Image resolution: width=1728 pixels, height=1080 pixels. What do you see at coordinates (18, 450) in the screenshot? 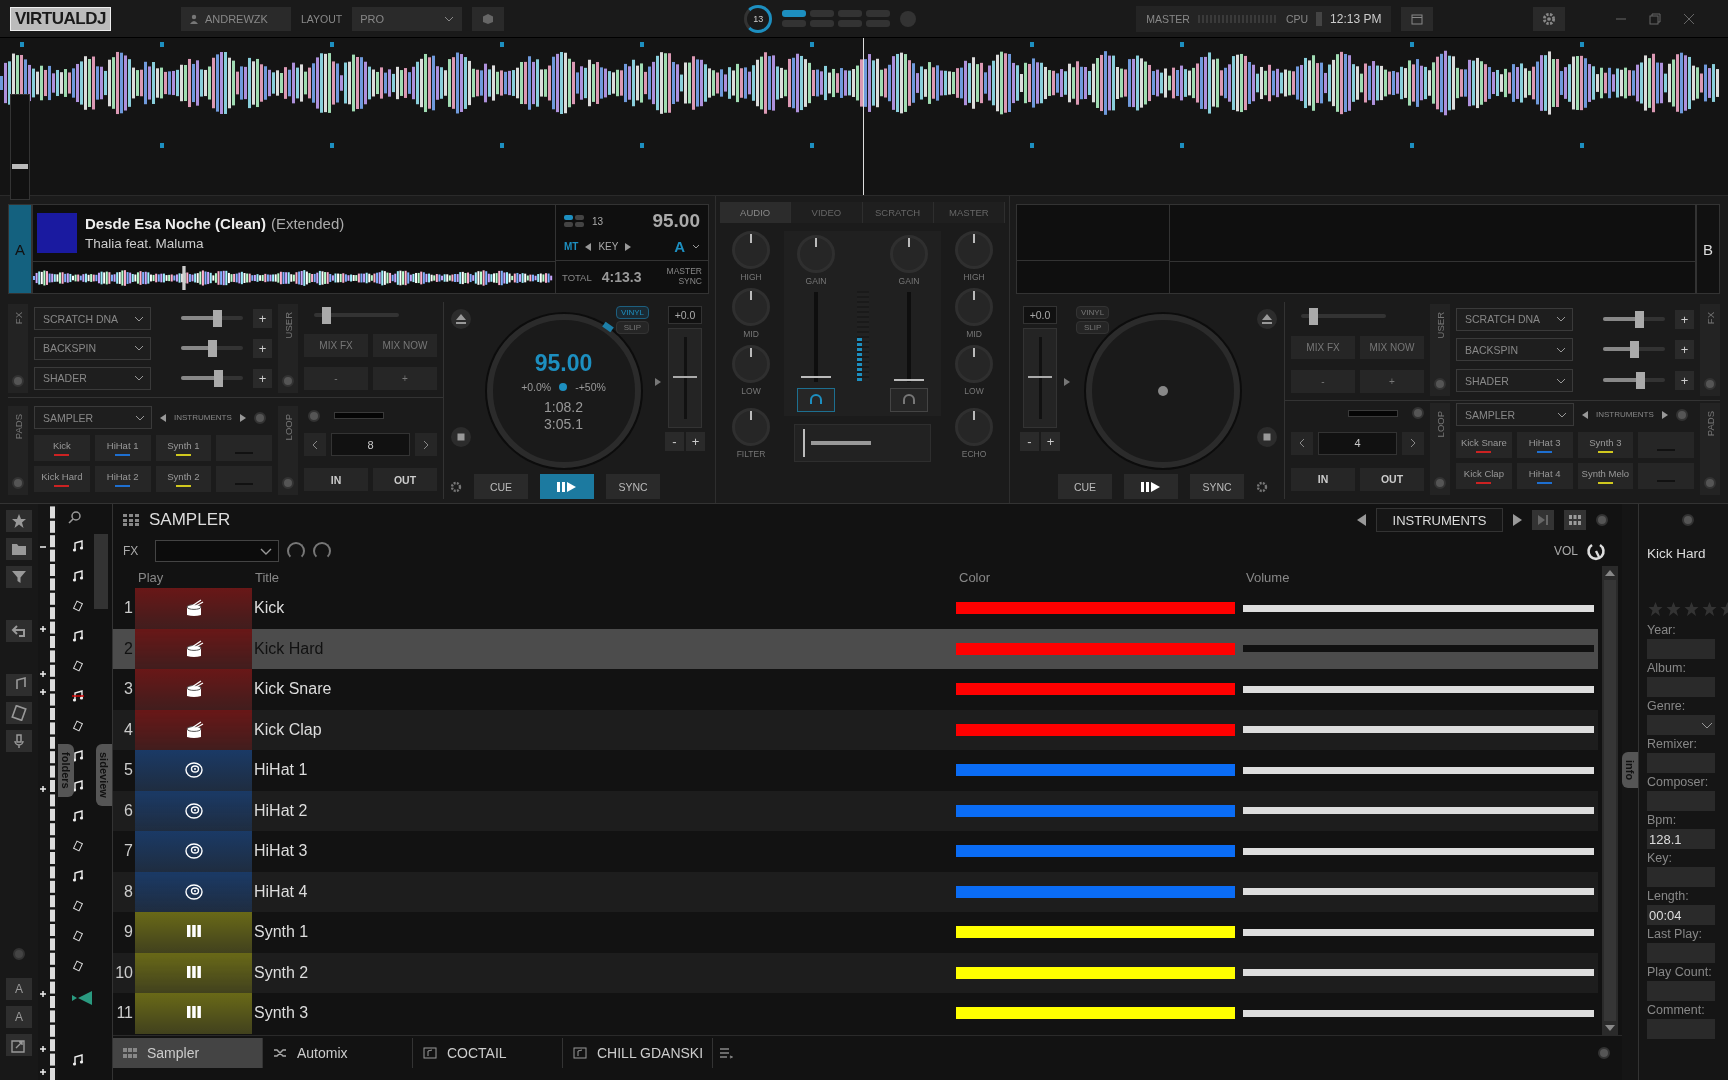
I see `pads-panel-tab: PADS` at bounding box center [18, 450].